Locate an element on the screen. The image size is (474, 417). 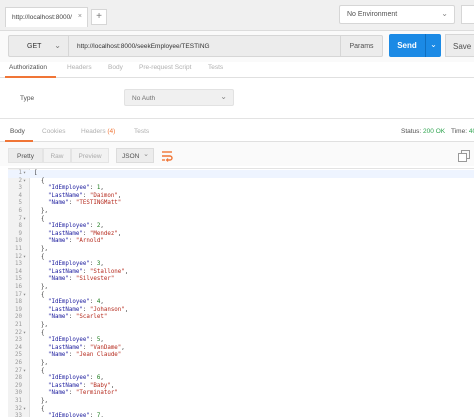
method-label: GET is located at coordinates (34, 46).